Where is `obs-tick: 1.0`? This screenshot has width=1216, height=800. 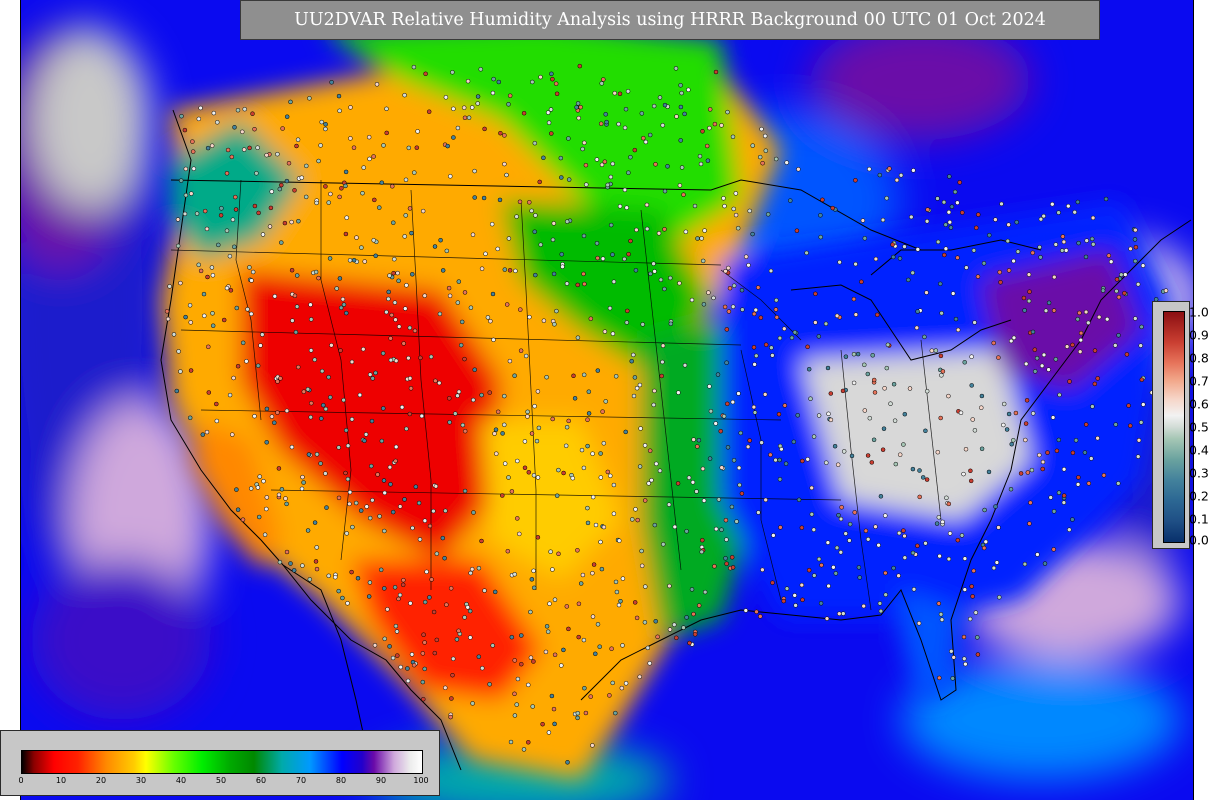 obs-tick: 1.0 is located at coordinates (1199, 312).